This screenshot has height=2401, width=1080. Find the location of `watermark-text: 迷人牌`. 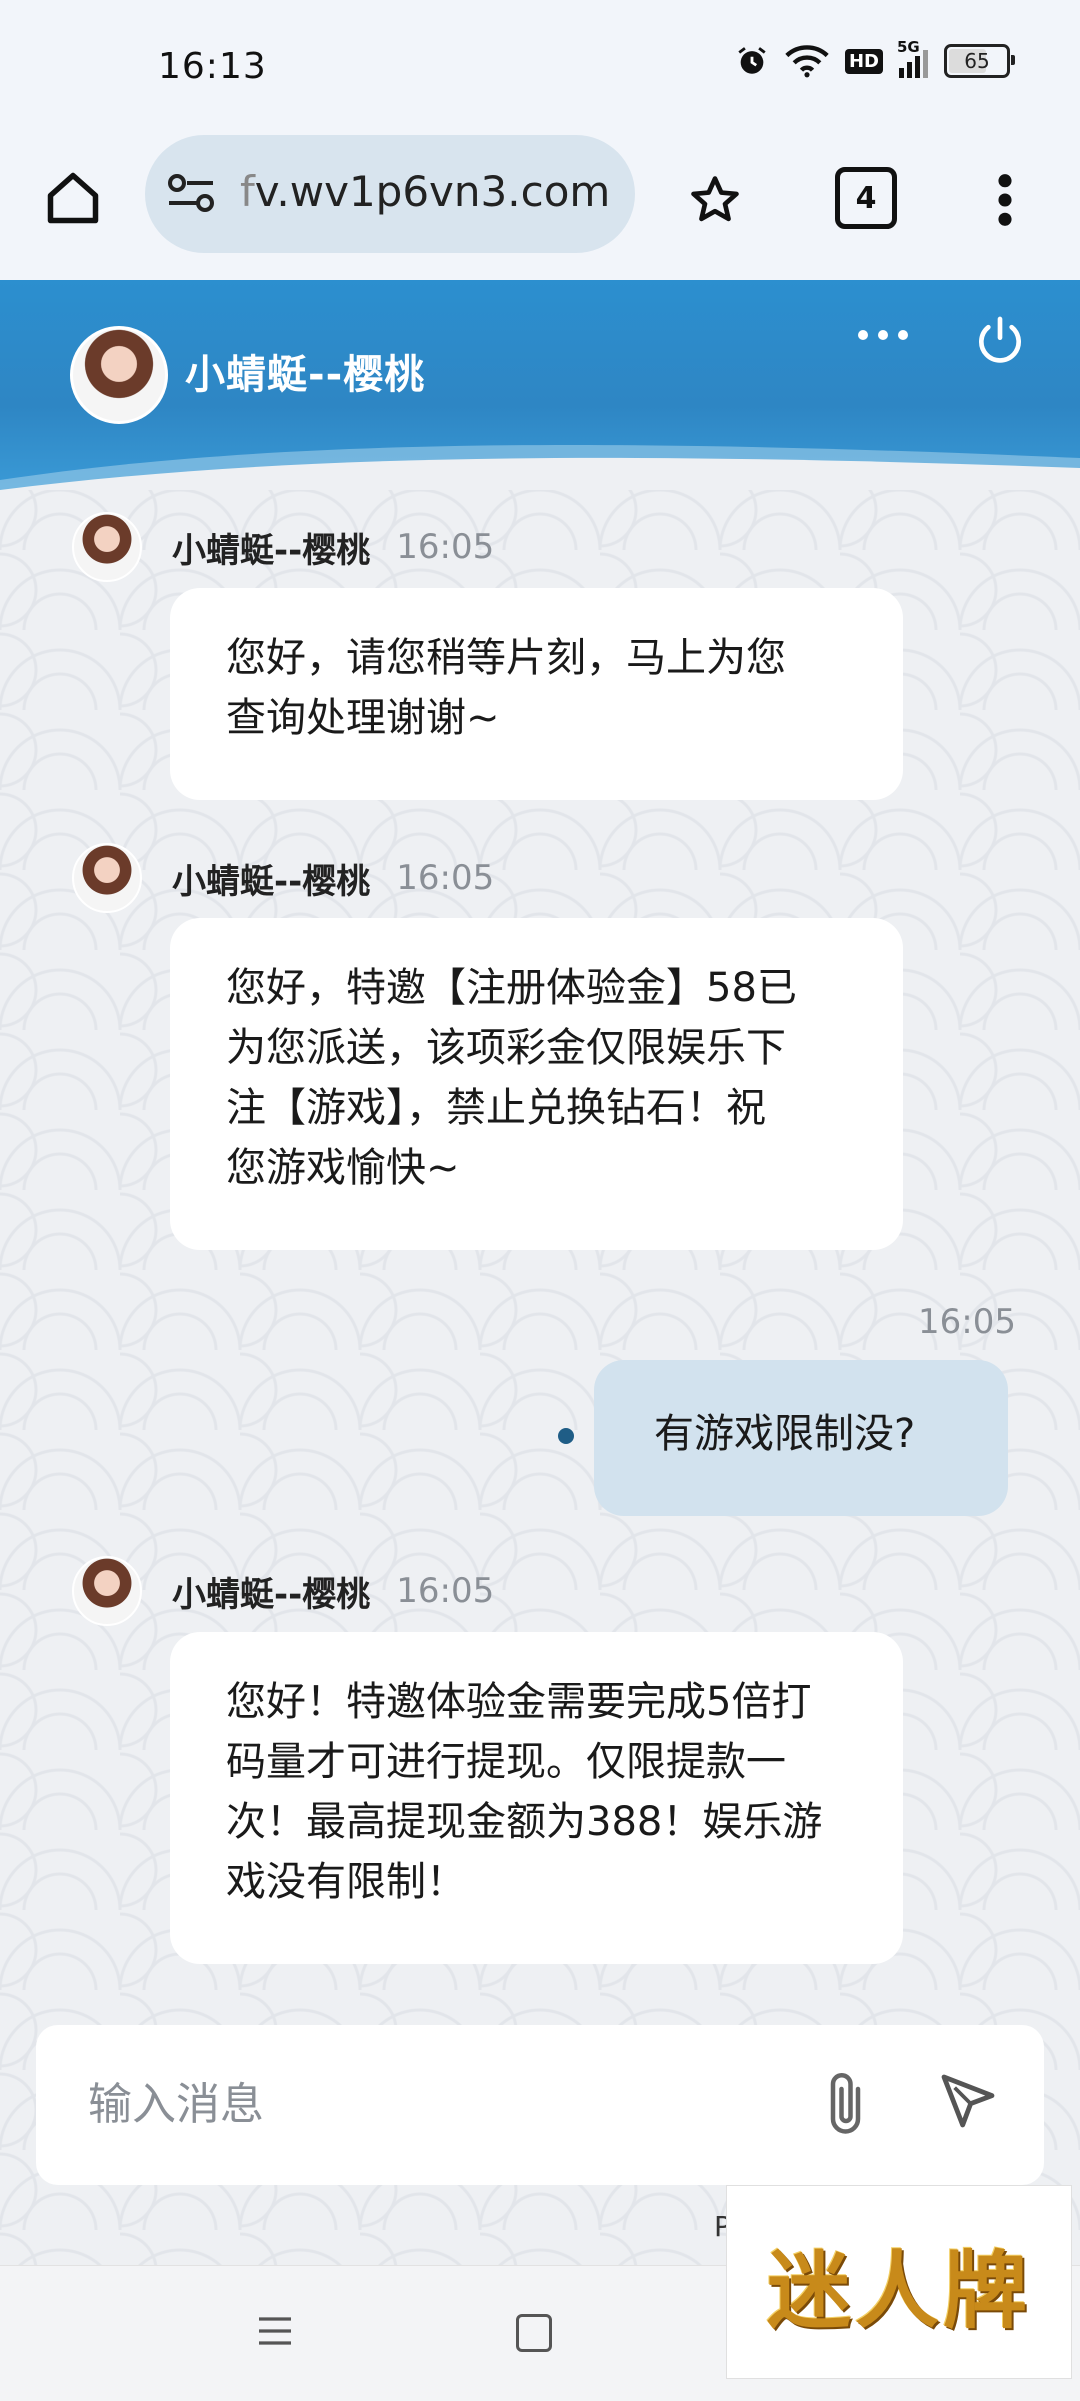

watermark-text: 迷人牌 is located at coordinates (898, 2290).